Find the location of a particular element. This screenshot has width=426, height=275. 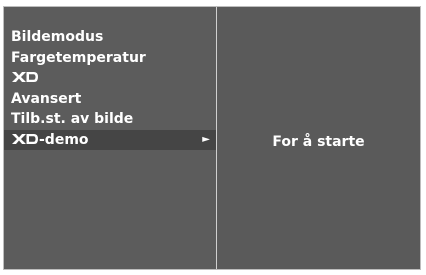

menu-item-xd is located at coordinates (113, 78).